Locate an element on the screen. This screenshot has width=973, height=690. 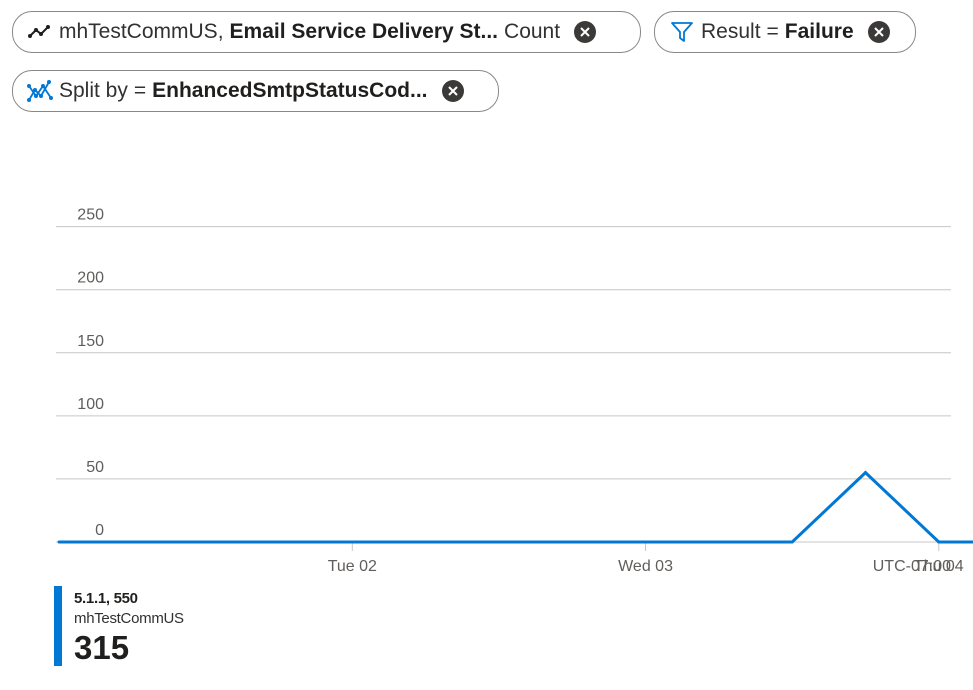
x-tick-label: Tue 02 is located at coordinates (352, 566).